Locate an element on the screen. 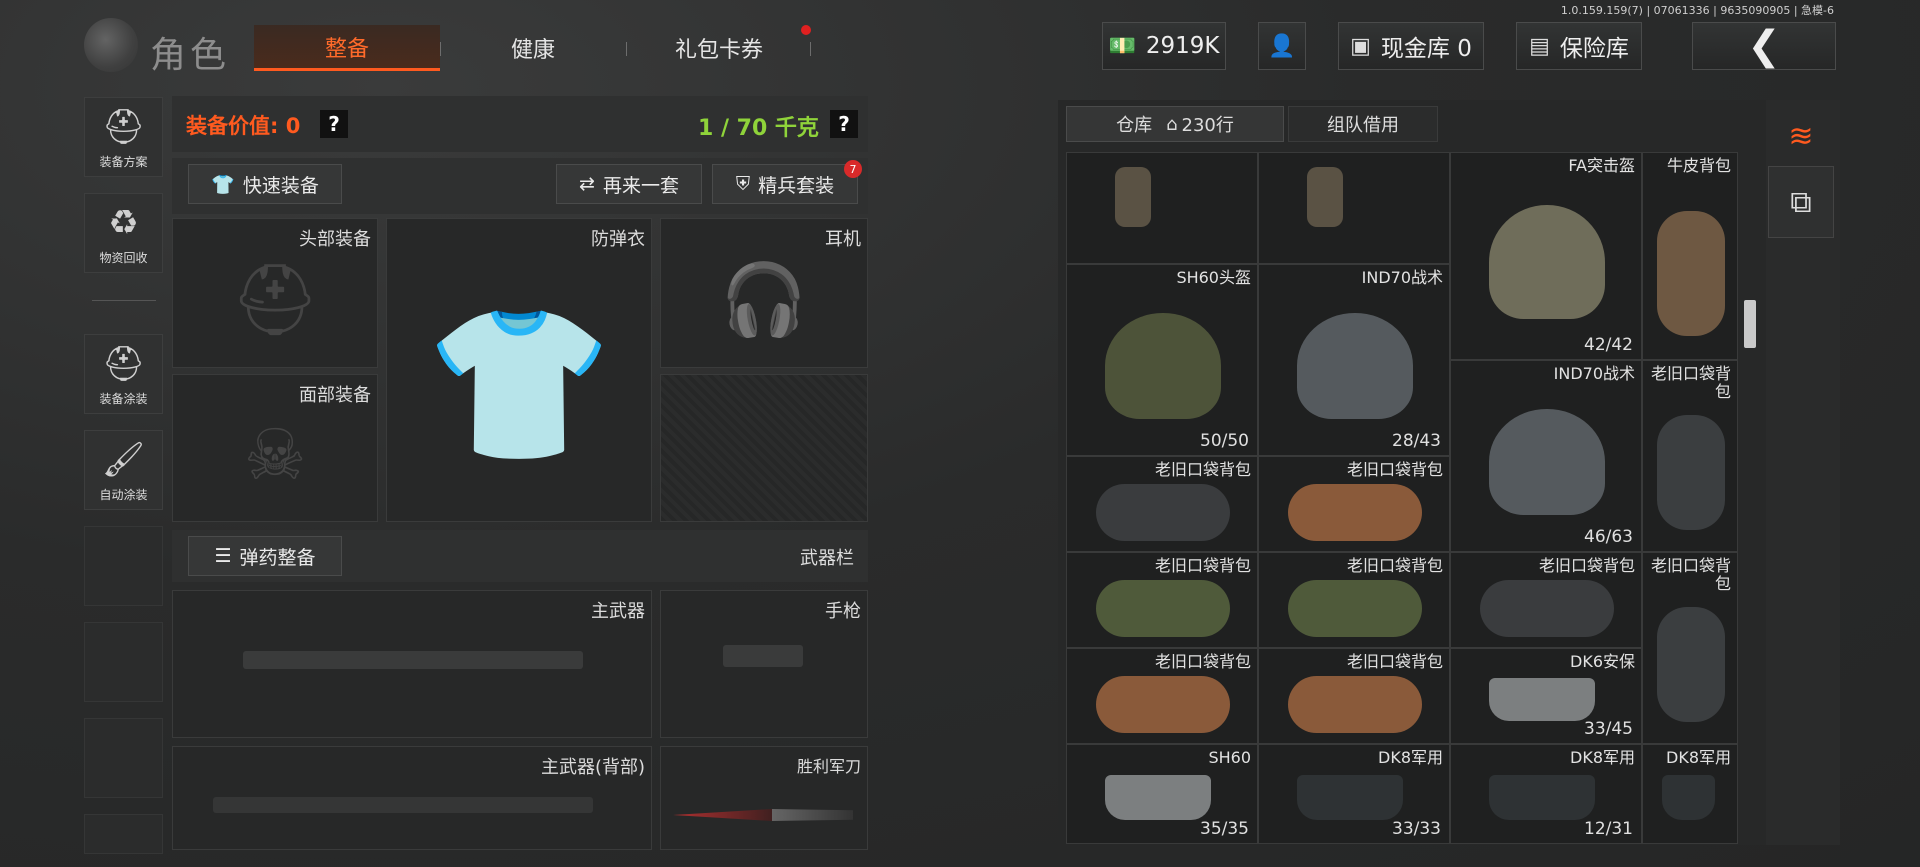 This screenshot has width=1920, height=867. slot-label: 主武器(背部) is located at coordinates (592, 767).